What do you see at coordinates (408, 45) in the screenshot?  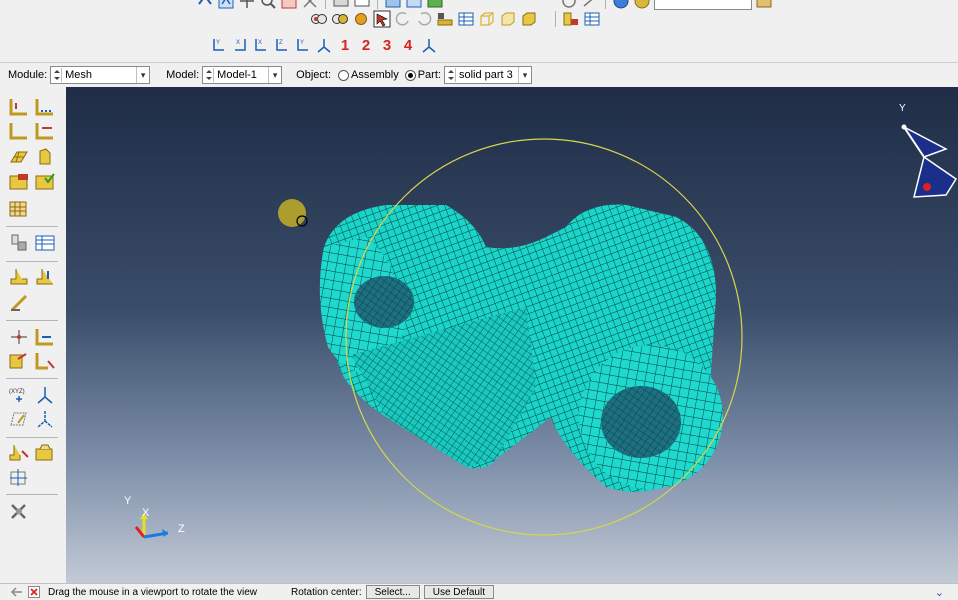 I see `user-view-4: 4` at bounding box center [408, 45].